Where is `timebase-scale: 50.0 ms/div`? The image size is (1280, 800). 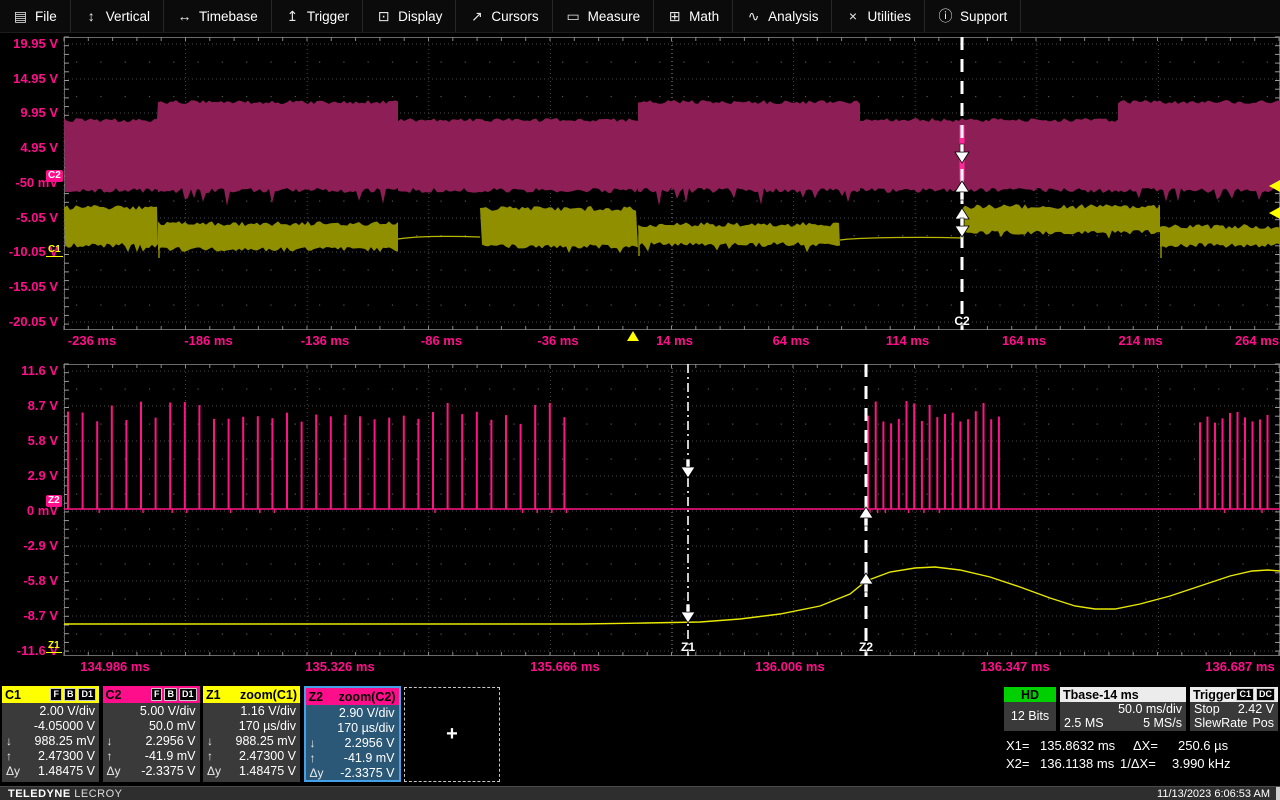
timebase-scale: 50.0 ms/div is located at coordinates (1150, 709).